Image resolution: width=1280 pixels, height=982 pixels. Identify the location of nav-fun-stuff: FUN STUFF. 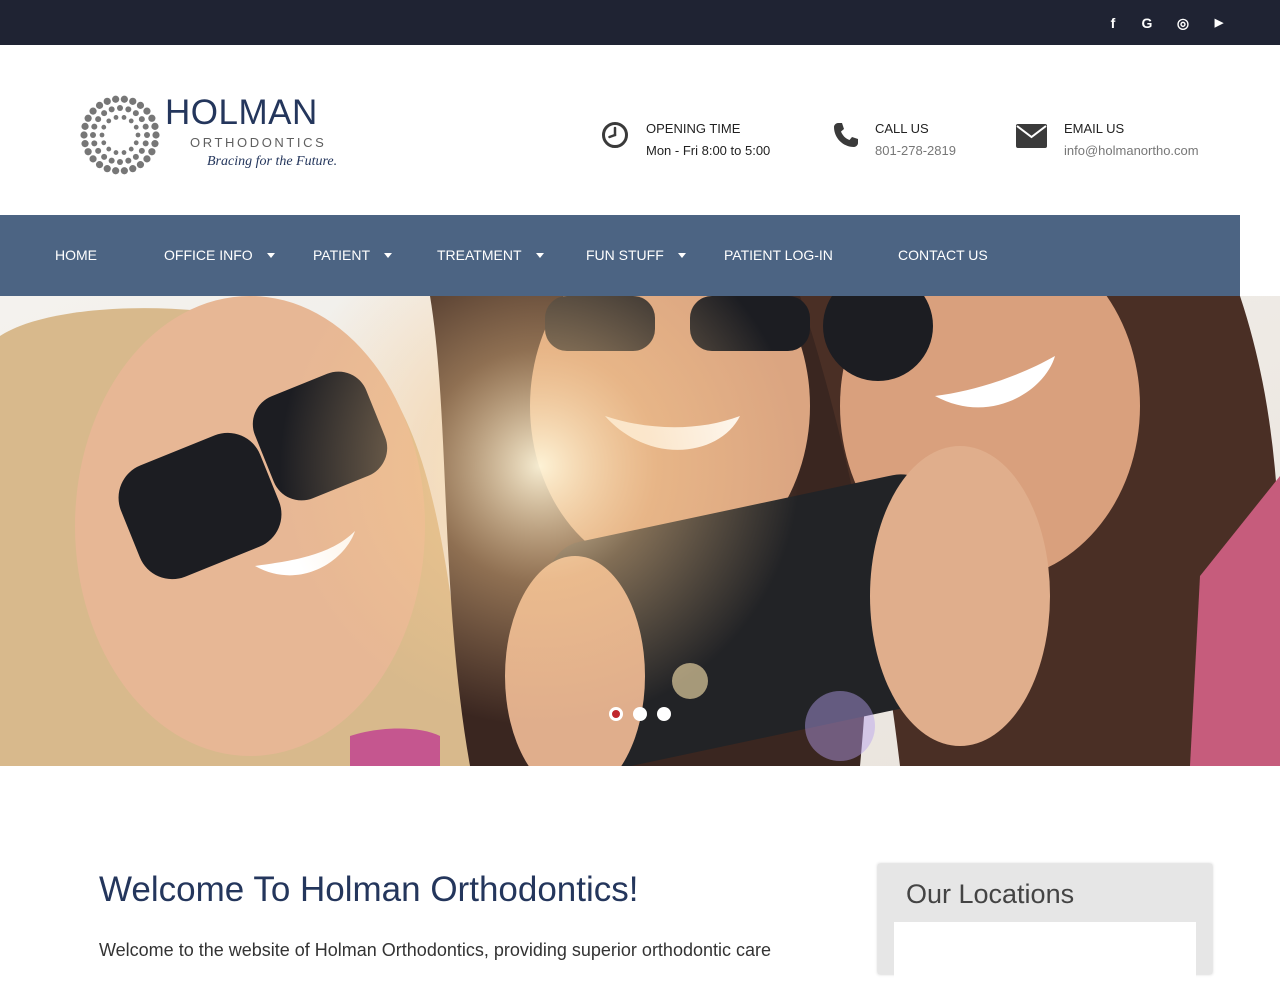
(636, 255).